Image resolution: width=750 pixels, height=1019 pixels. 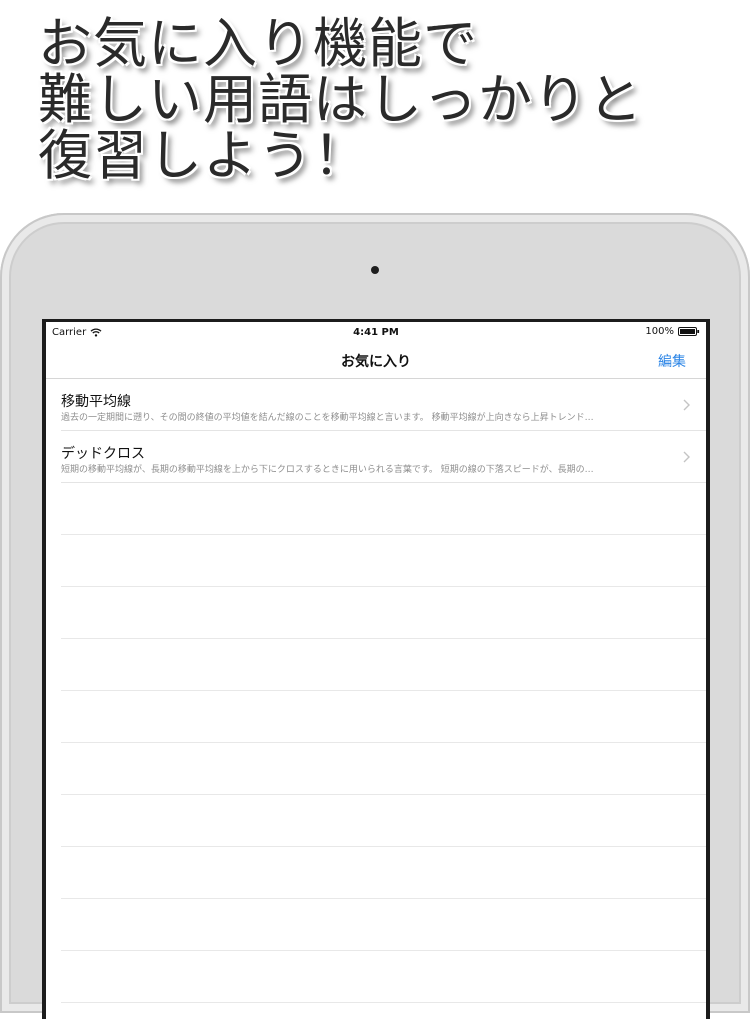 I want to click on status-time: 4:41 PM, so click(x=376, y=332).